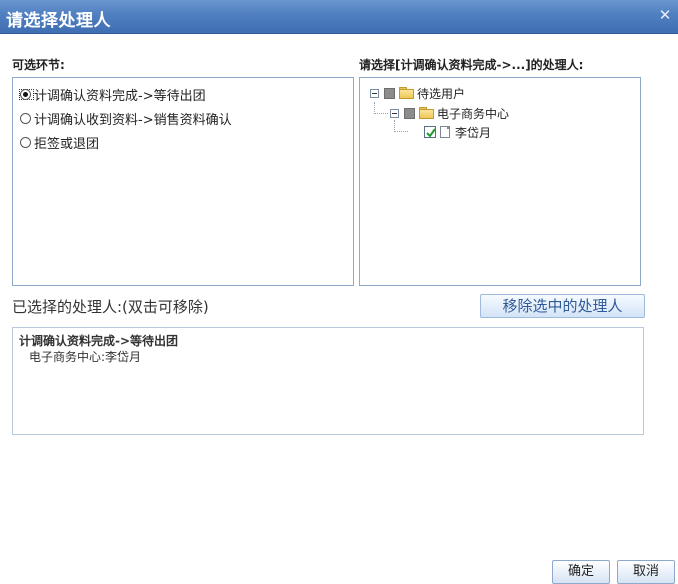 This screenshot has height=584, width=678. Describe the element at coordinates (430, 132) in the screenshot. I see `checked-checkbox-icon` at that location.